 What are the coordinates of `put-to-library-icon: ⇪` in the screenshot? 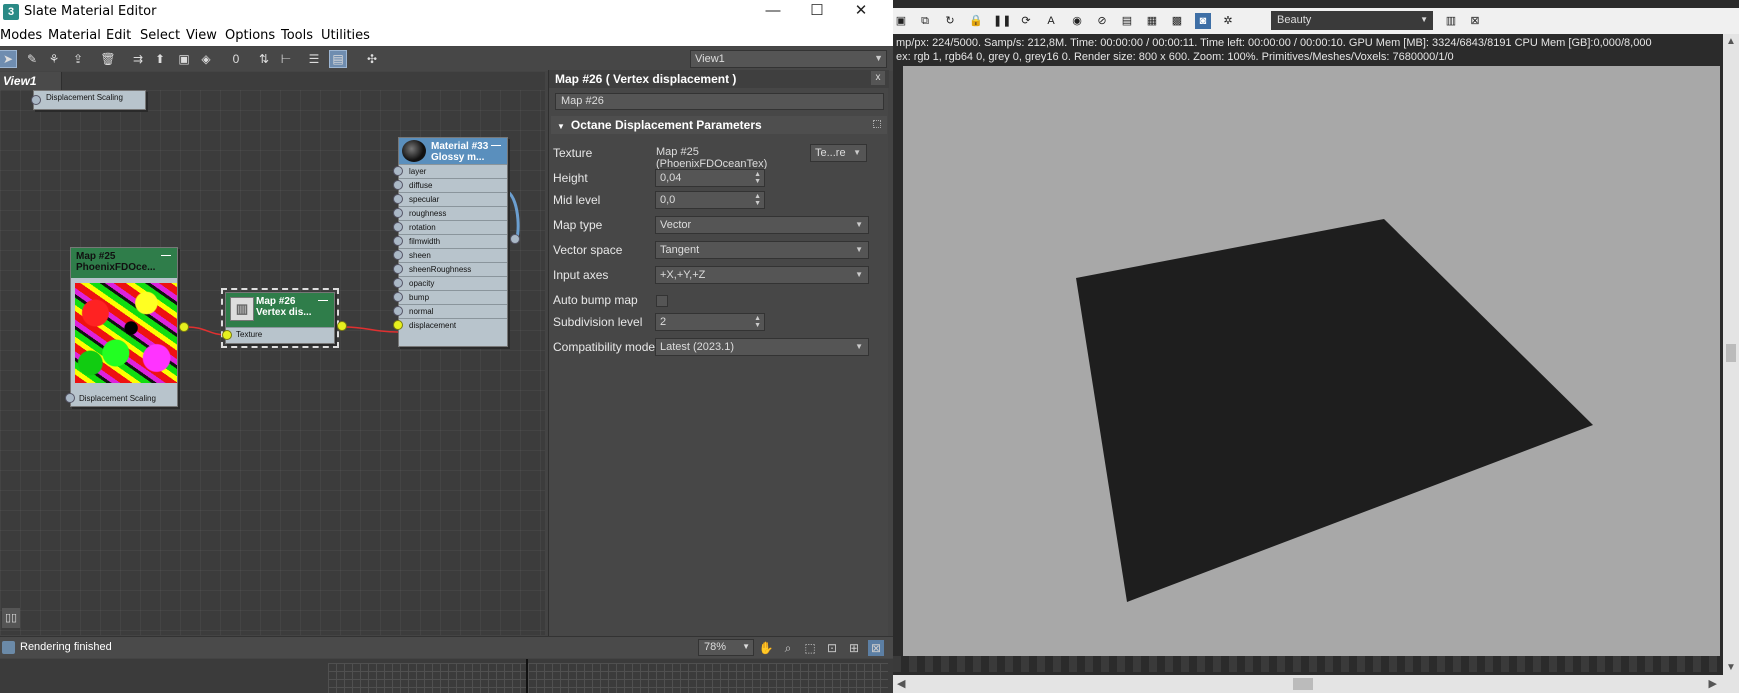 It's located at (78, 59).